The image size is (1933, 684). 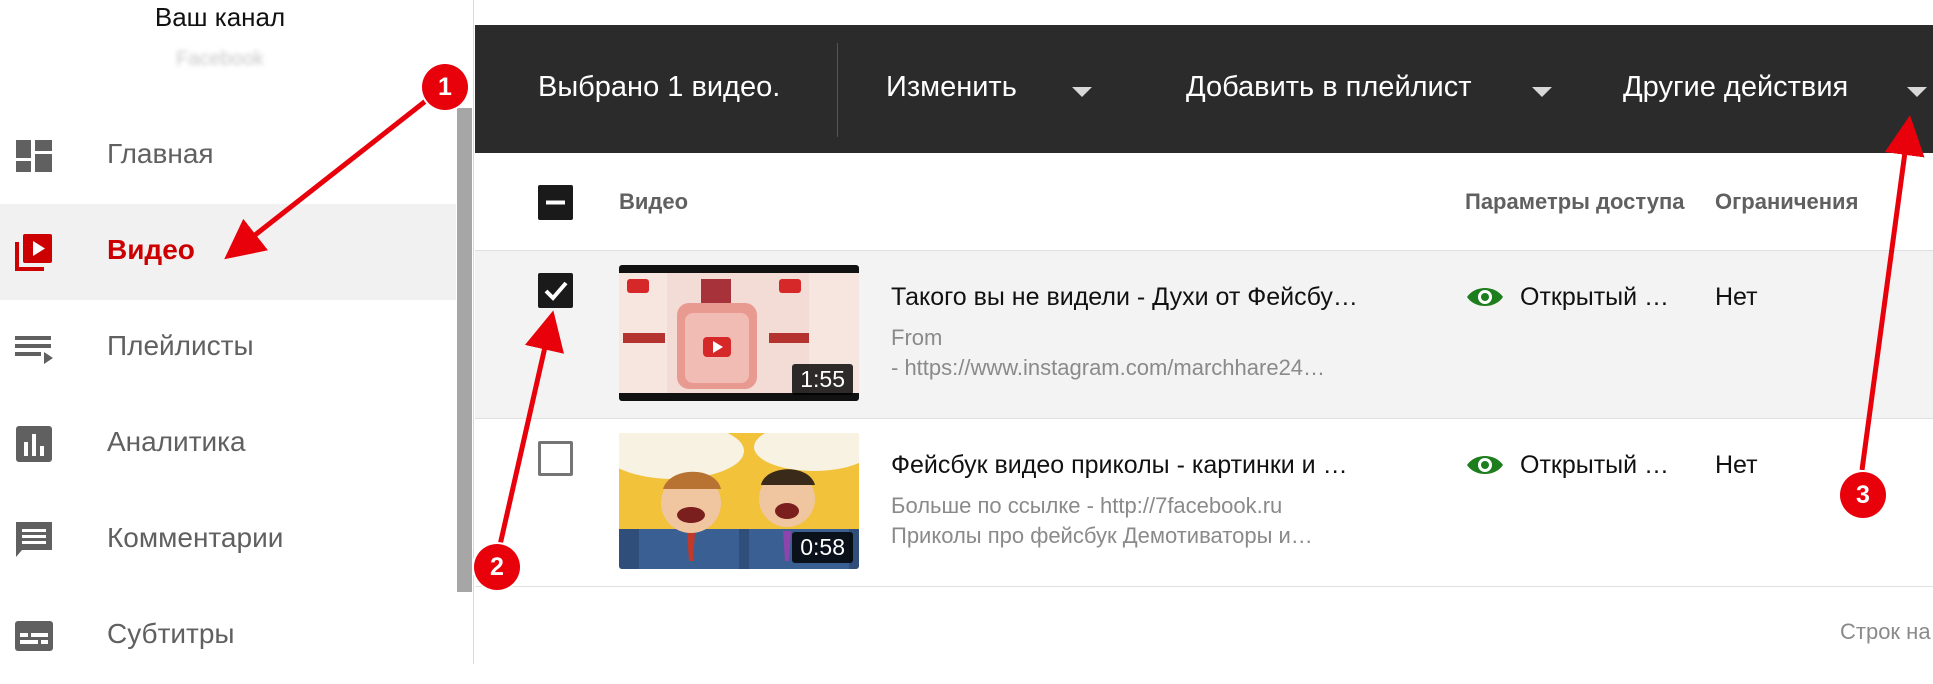 I want to click on sidebar-item-playlists: Плейлисты, so click(x=228, y=348).